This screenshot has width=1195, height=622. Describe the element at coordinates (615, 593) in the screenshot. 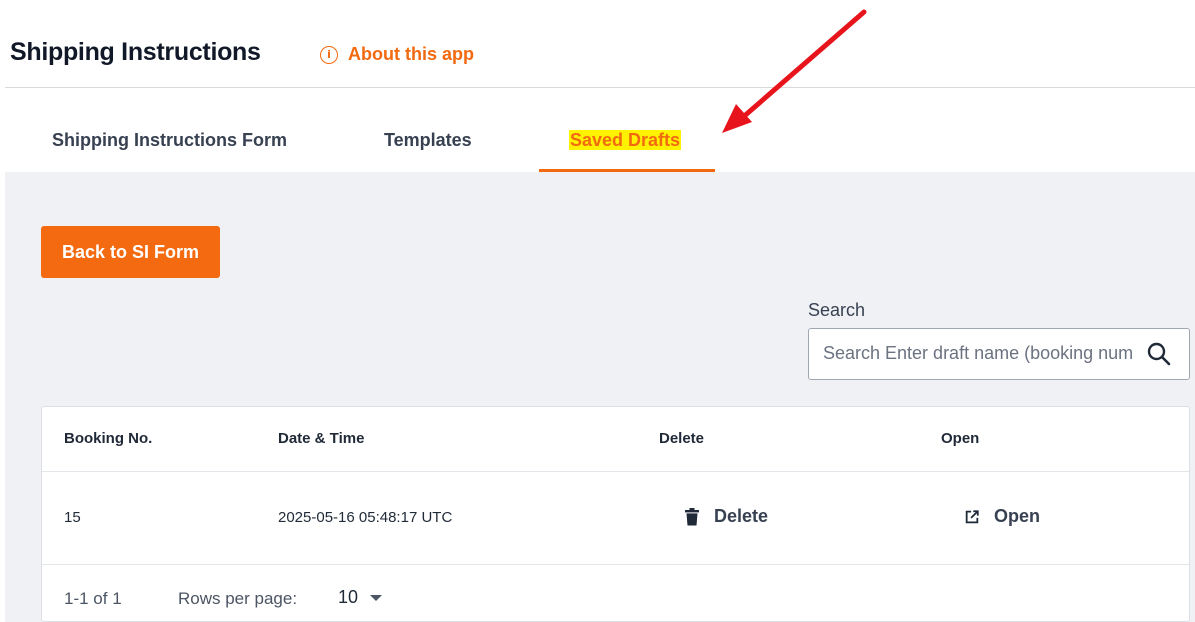

I see `table-pagination: 1-1 of 1 Rows per page: 10` at that location.